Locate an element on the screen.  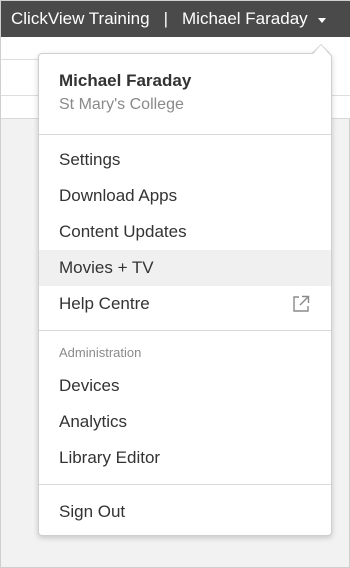
menu-item-settings: Settings is located at coordinates (185, 160).